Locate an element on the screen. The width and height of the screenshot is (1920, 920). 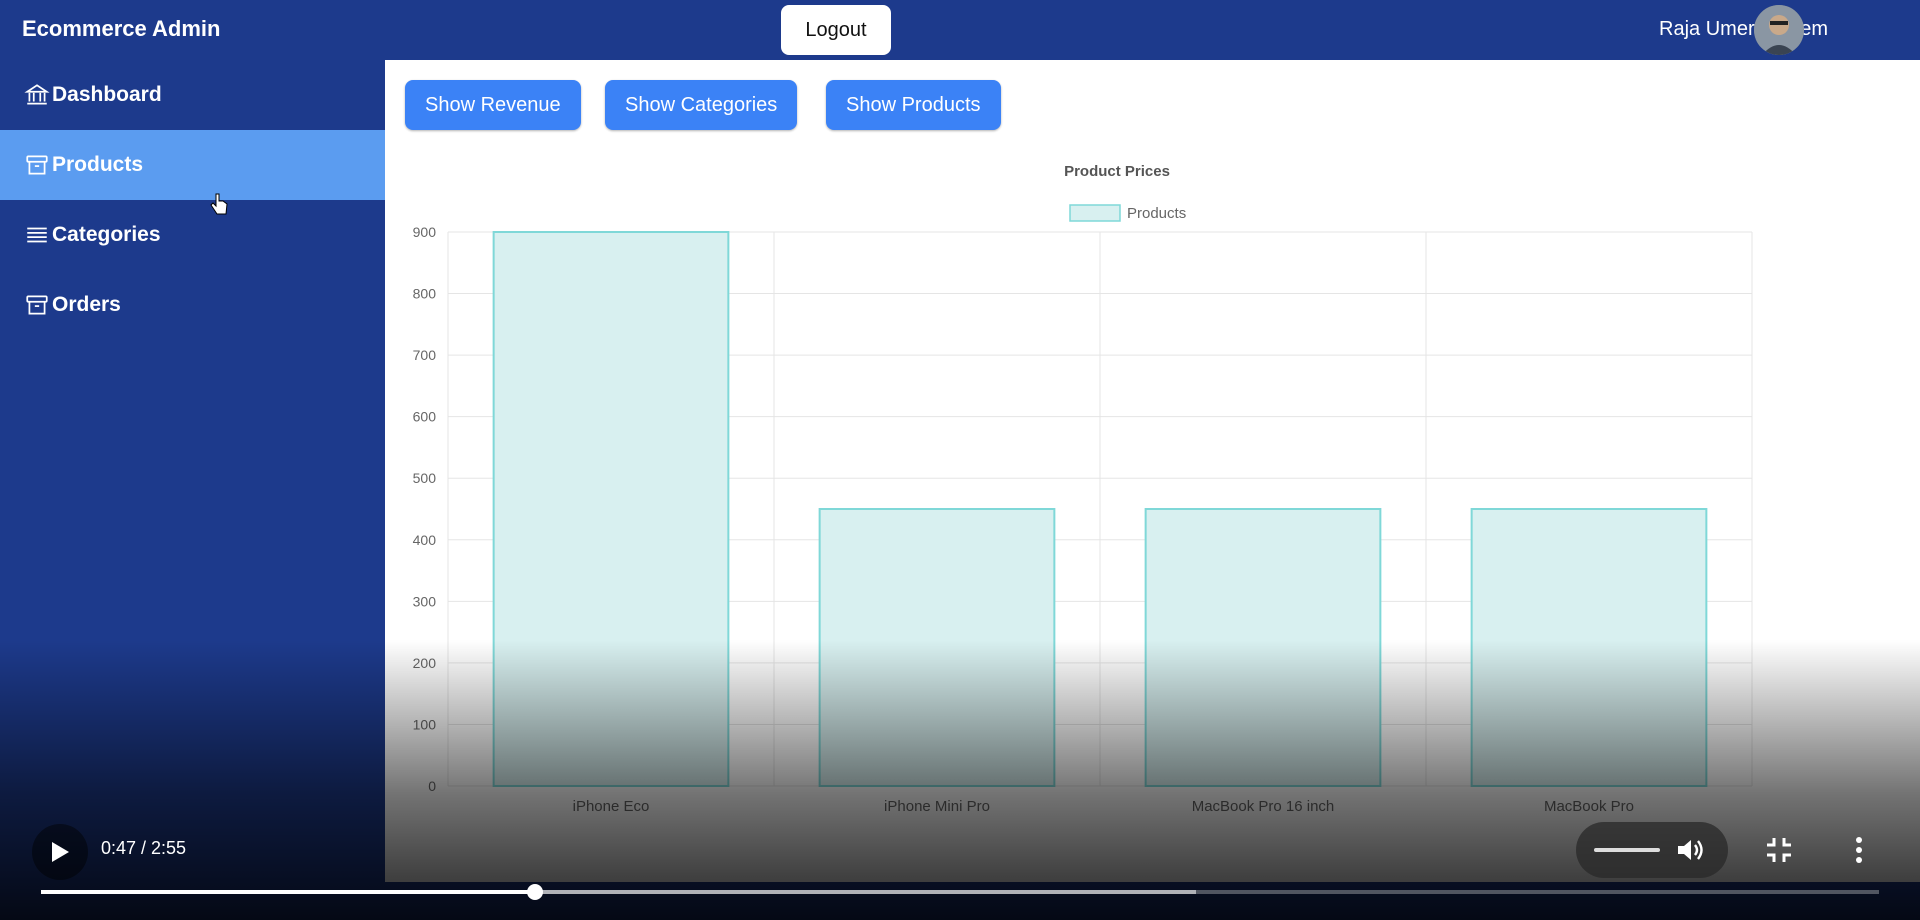
volume-control is located at coordinates (1652, 850).